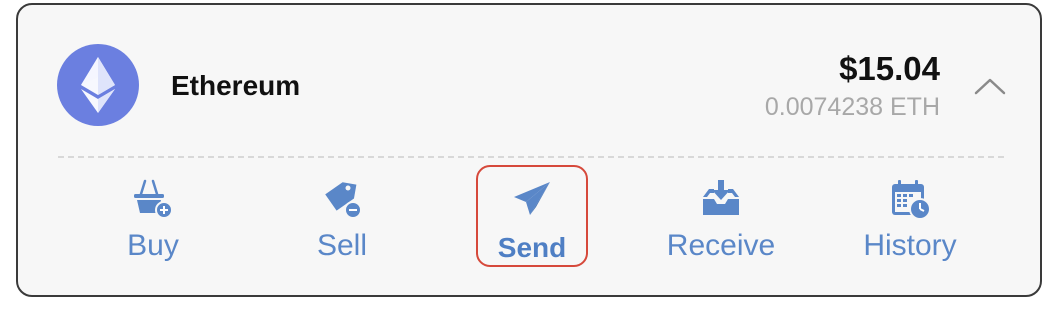  I want to click on buy-button: Buy, so click(153, 227).